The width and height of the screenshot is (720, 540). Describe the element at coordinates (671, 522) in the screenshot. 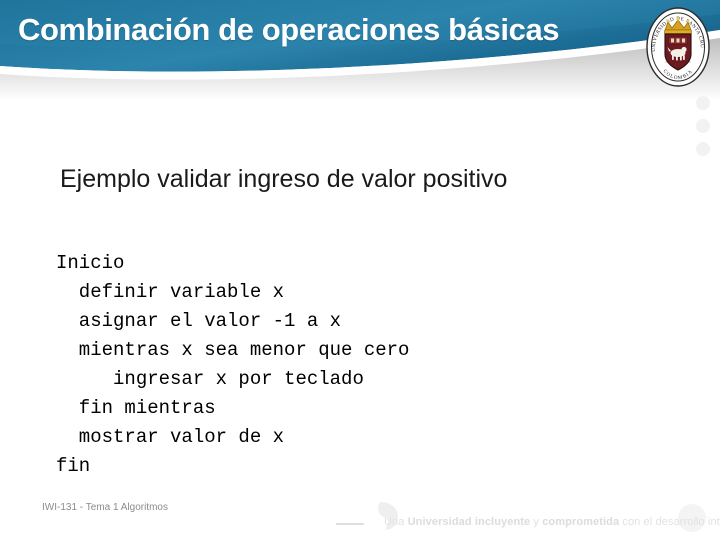

I see `tagline-suffix: con el desarrollo integral` at that location.